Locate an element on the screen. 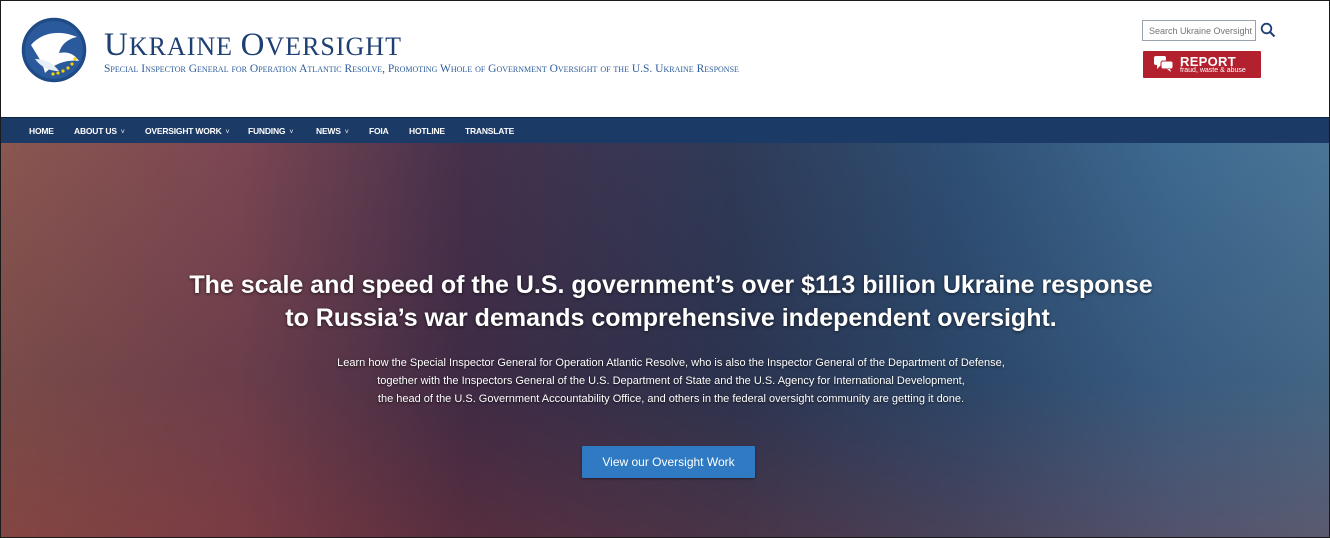 This screenshot has width=1330, height=538. title-initial-u: U is located at coordinates (116, 45).